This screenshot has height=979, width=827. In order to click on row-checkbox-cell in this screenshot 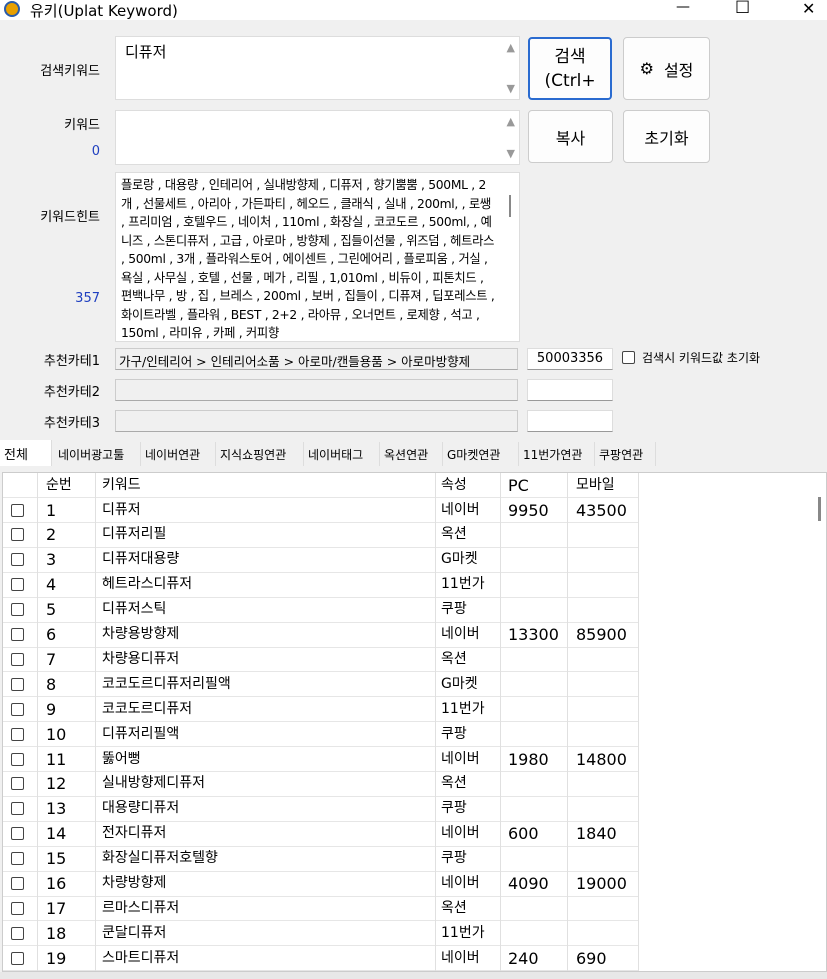, I will do `click(20, 759)`.